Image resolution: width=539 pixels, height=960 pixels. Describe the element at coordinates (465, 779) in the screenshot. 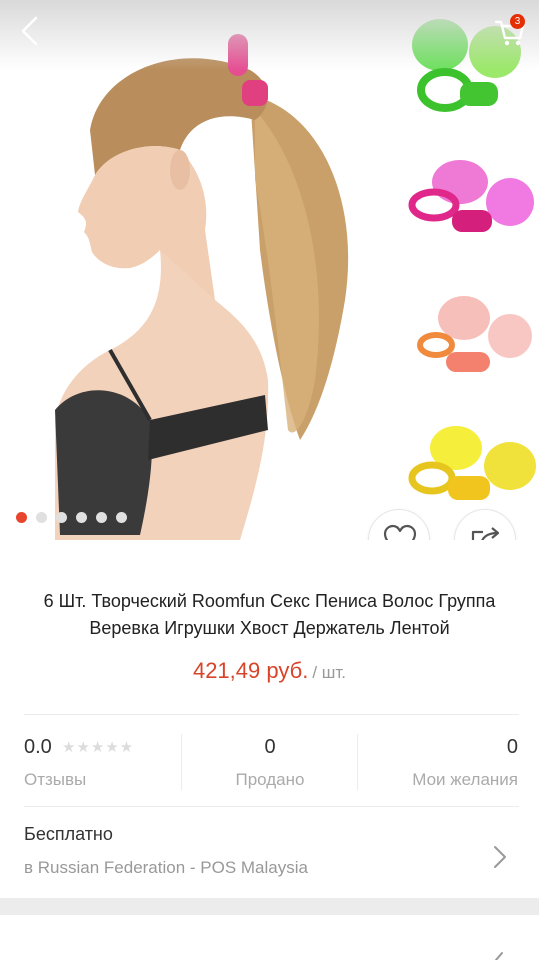

I see `wishes-label: Мои желания` at that location.